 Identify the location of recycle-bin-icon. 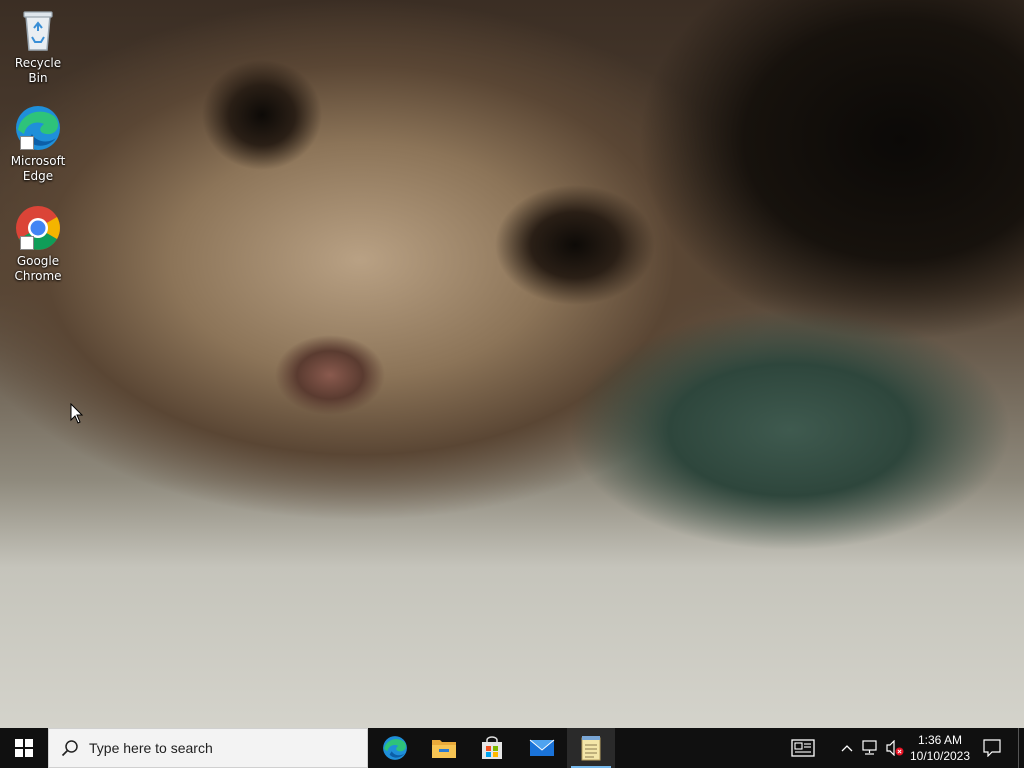
(38, 30).